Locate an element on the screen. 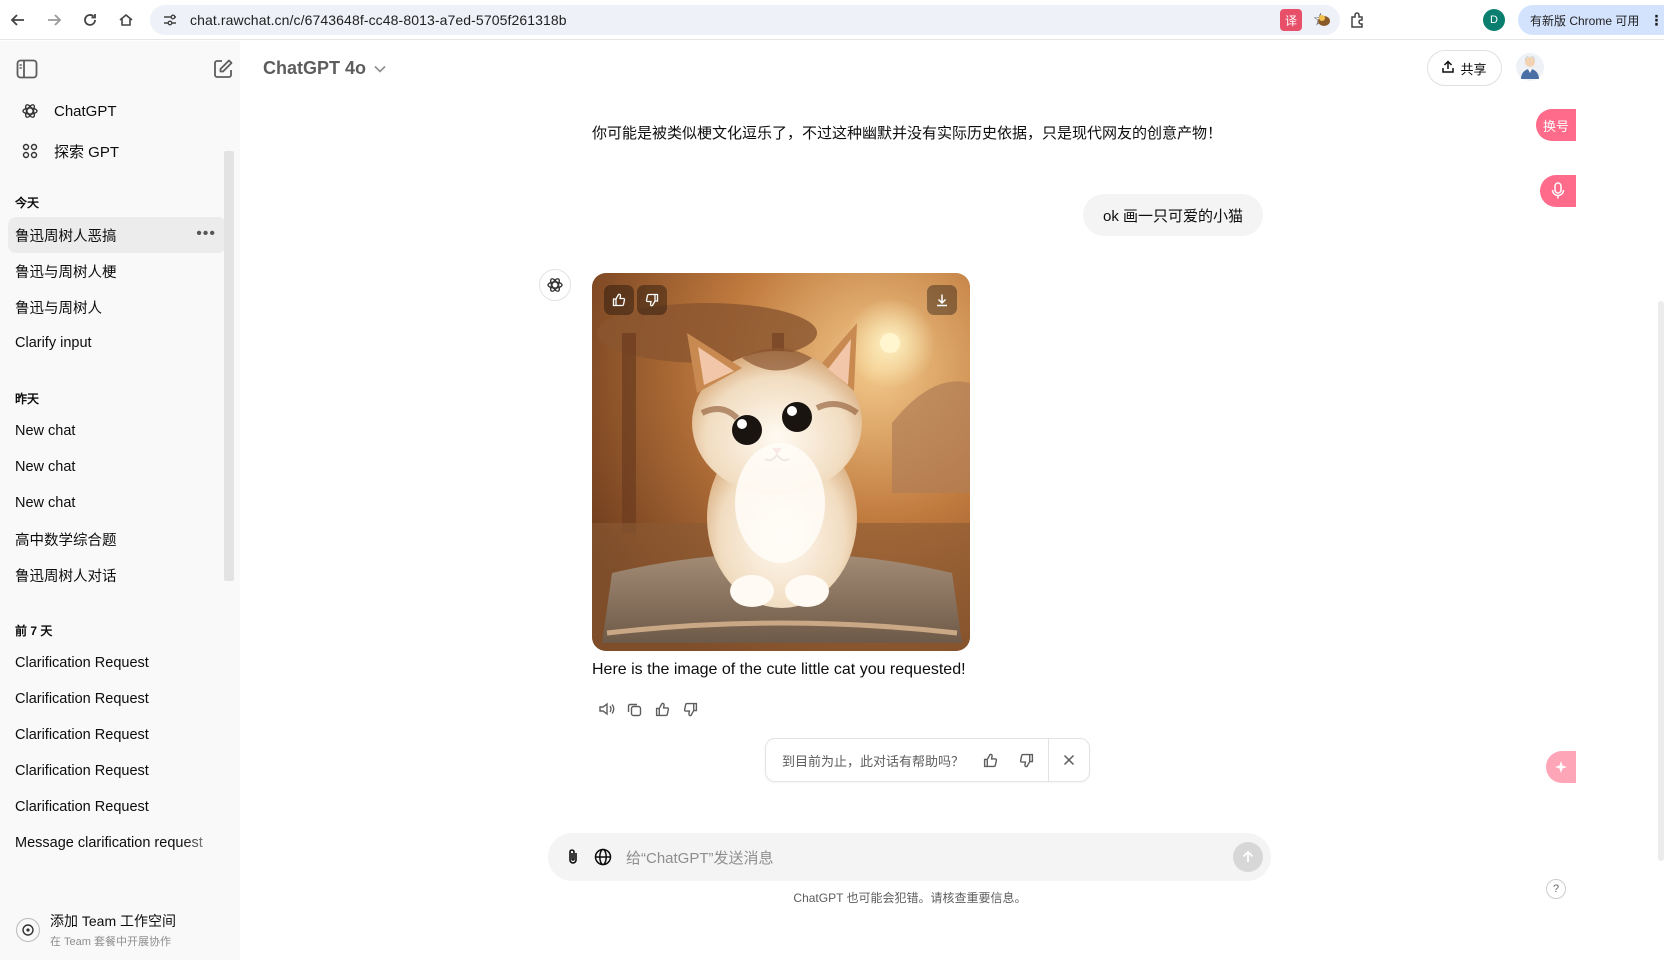 This screenshot has height=960, width=1664. chat-history-item: 鲁迅周树人恶搞 ••• is located at coordinates (117, 235).